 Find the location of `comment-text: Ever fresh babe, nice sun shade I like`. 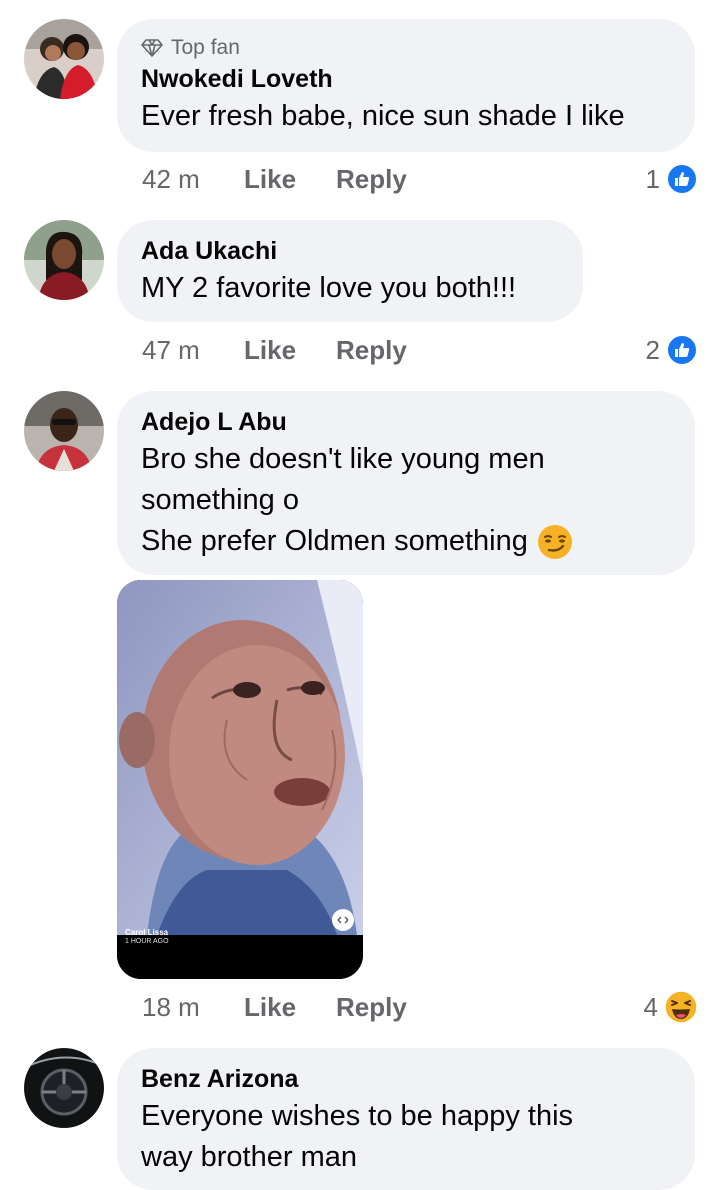

comment-text: Ever fresh babe, nice sun shade I like is located at coordinates (383, 116).